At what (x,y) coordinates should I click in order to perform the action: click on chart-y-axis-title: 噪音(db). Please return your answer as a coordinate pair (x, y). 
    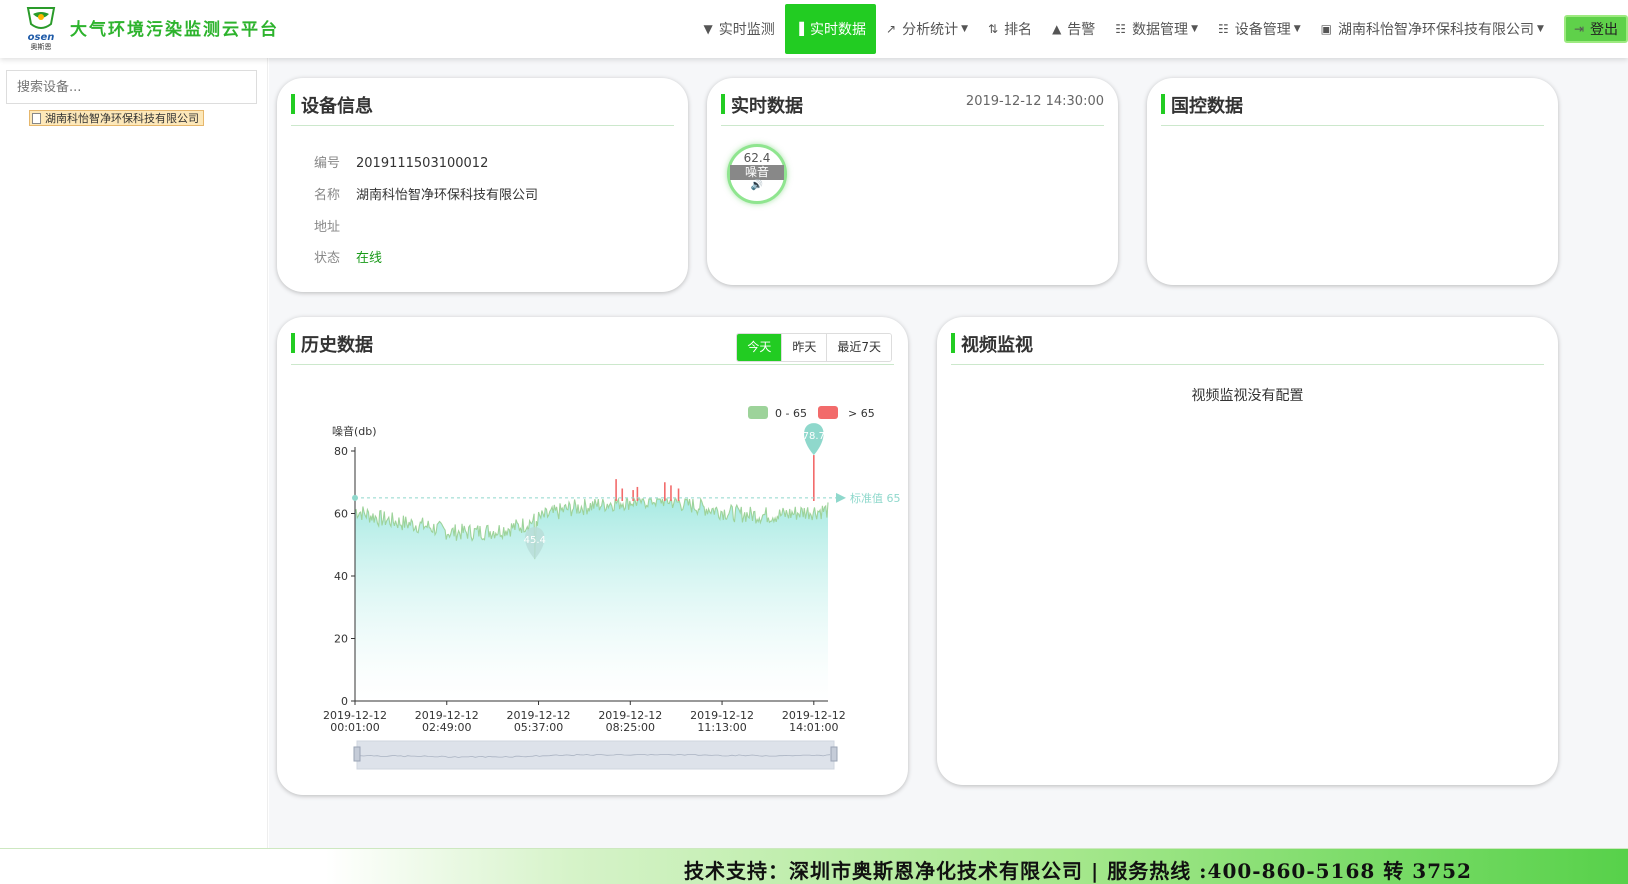
    Looking at the image, I should click on (354, 431).